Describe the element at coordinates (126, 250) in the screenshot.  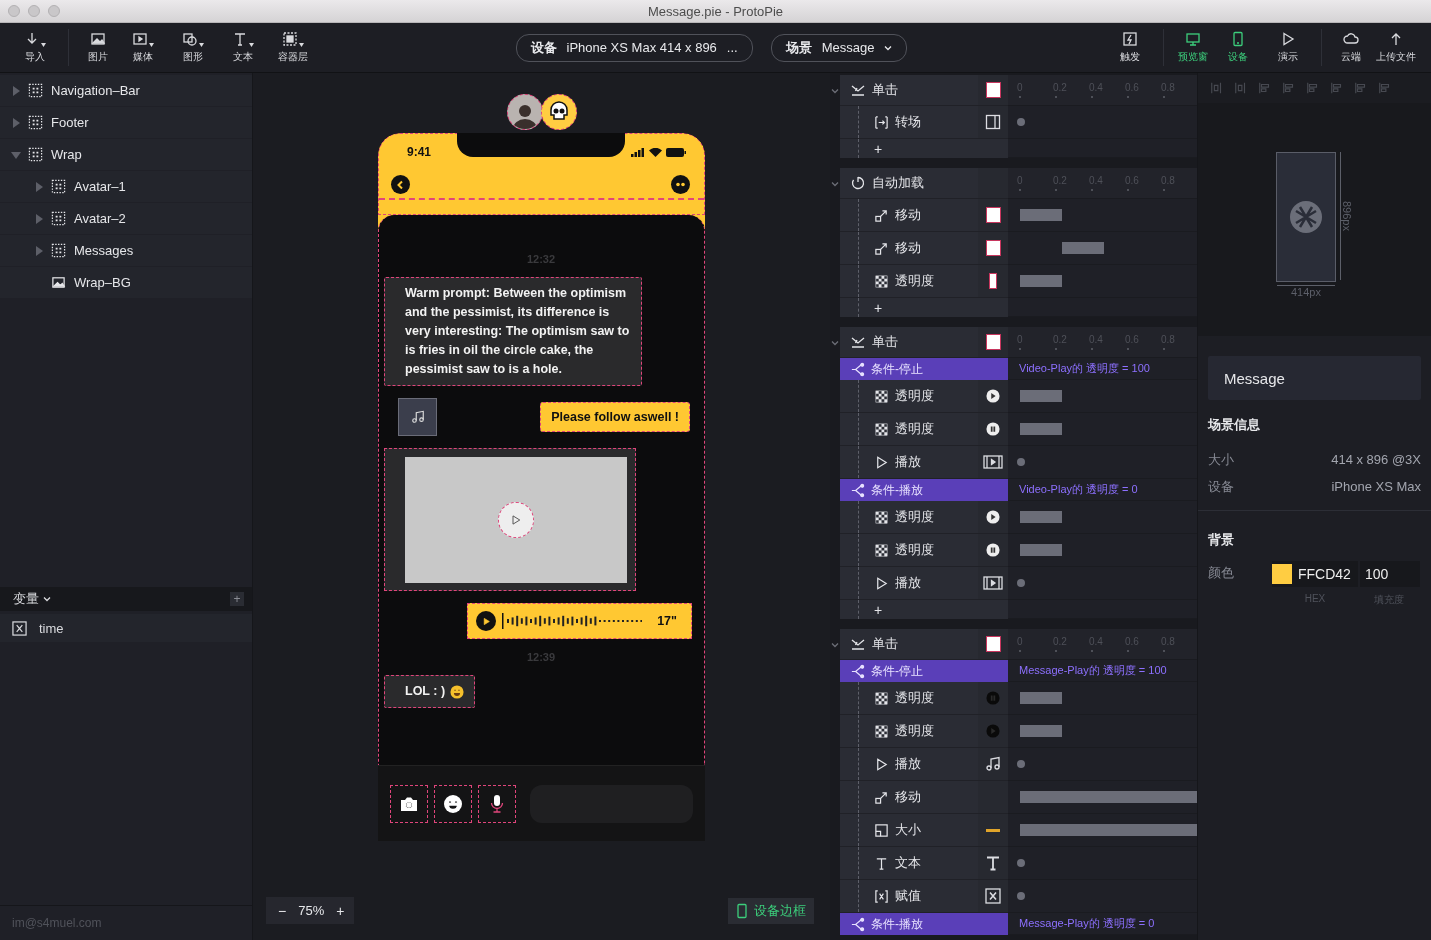
I see `layer-item: Messages` at that location.